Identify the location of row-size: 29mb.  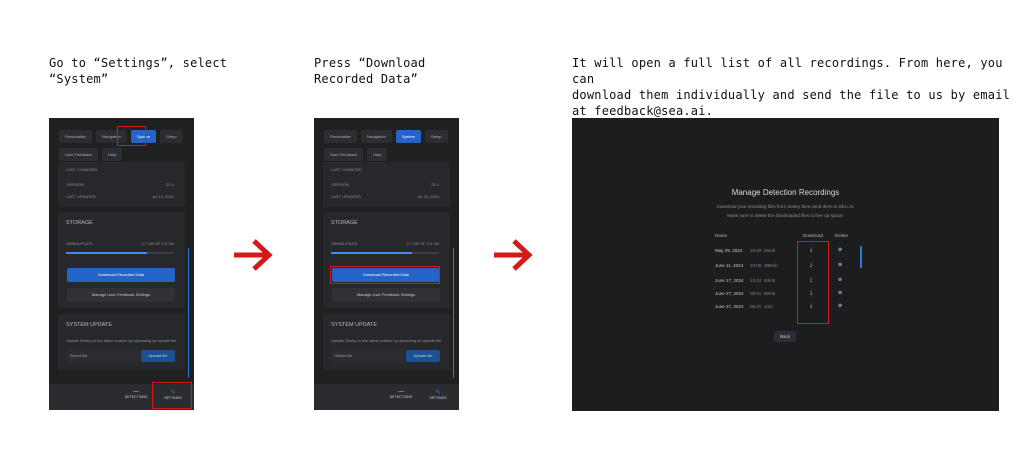
(770, 250).